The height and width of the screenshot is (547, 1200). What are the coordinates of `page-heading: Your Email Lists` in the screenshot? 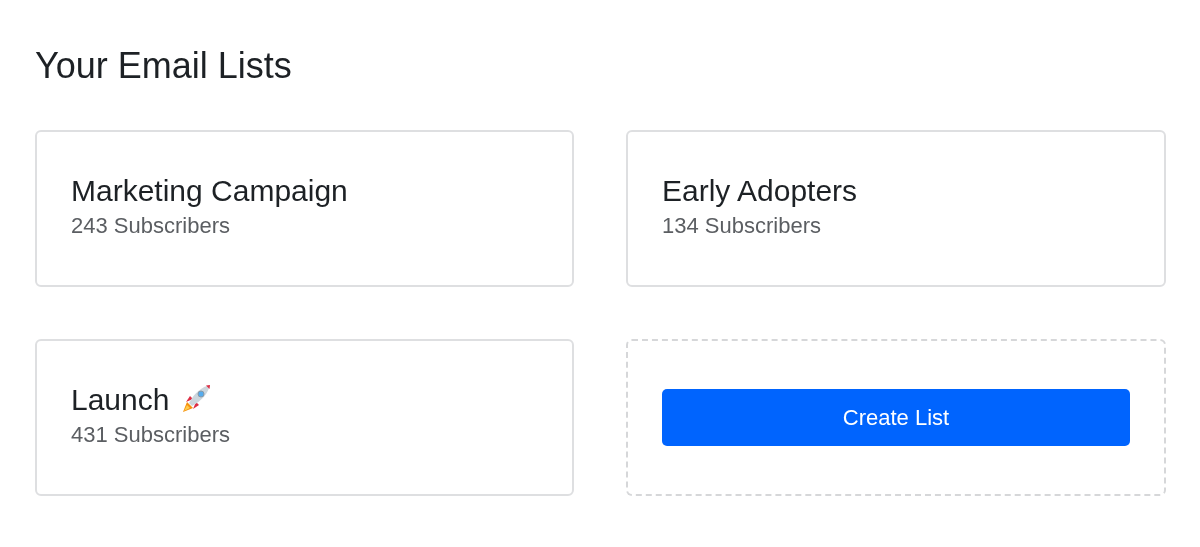 It's located at (164, 66).